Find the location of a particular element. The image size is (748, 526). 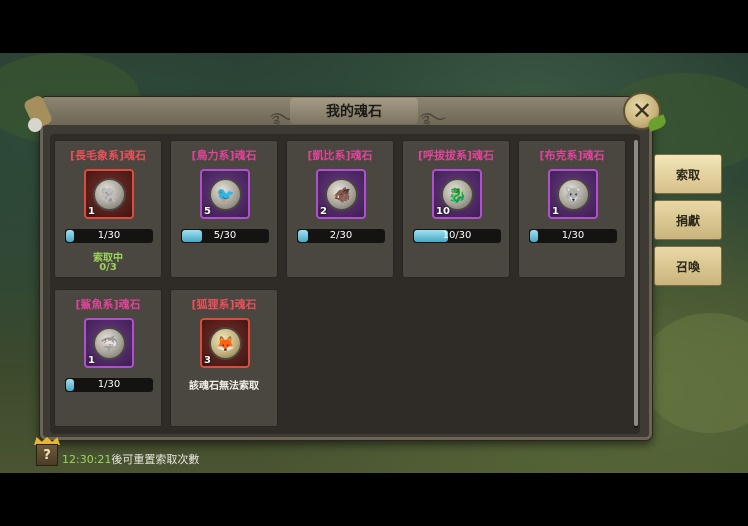

soulstone-frame: 🐦 5 is located at coordinates (225, 194).